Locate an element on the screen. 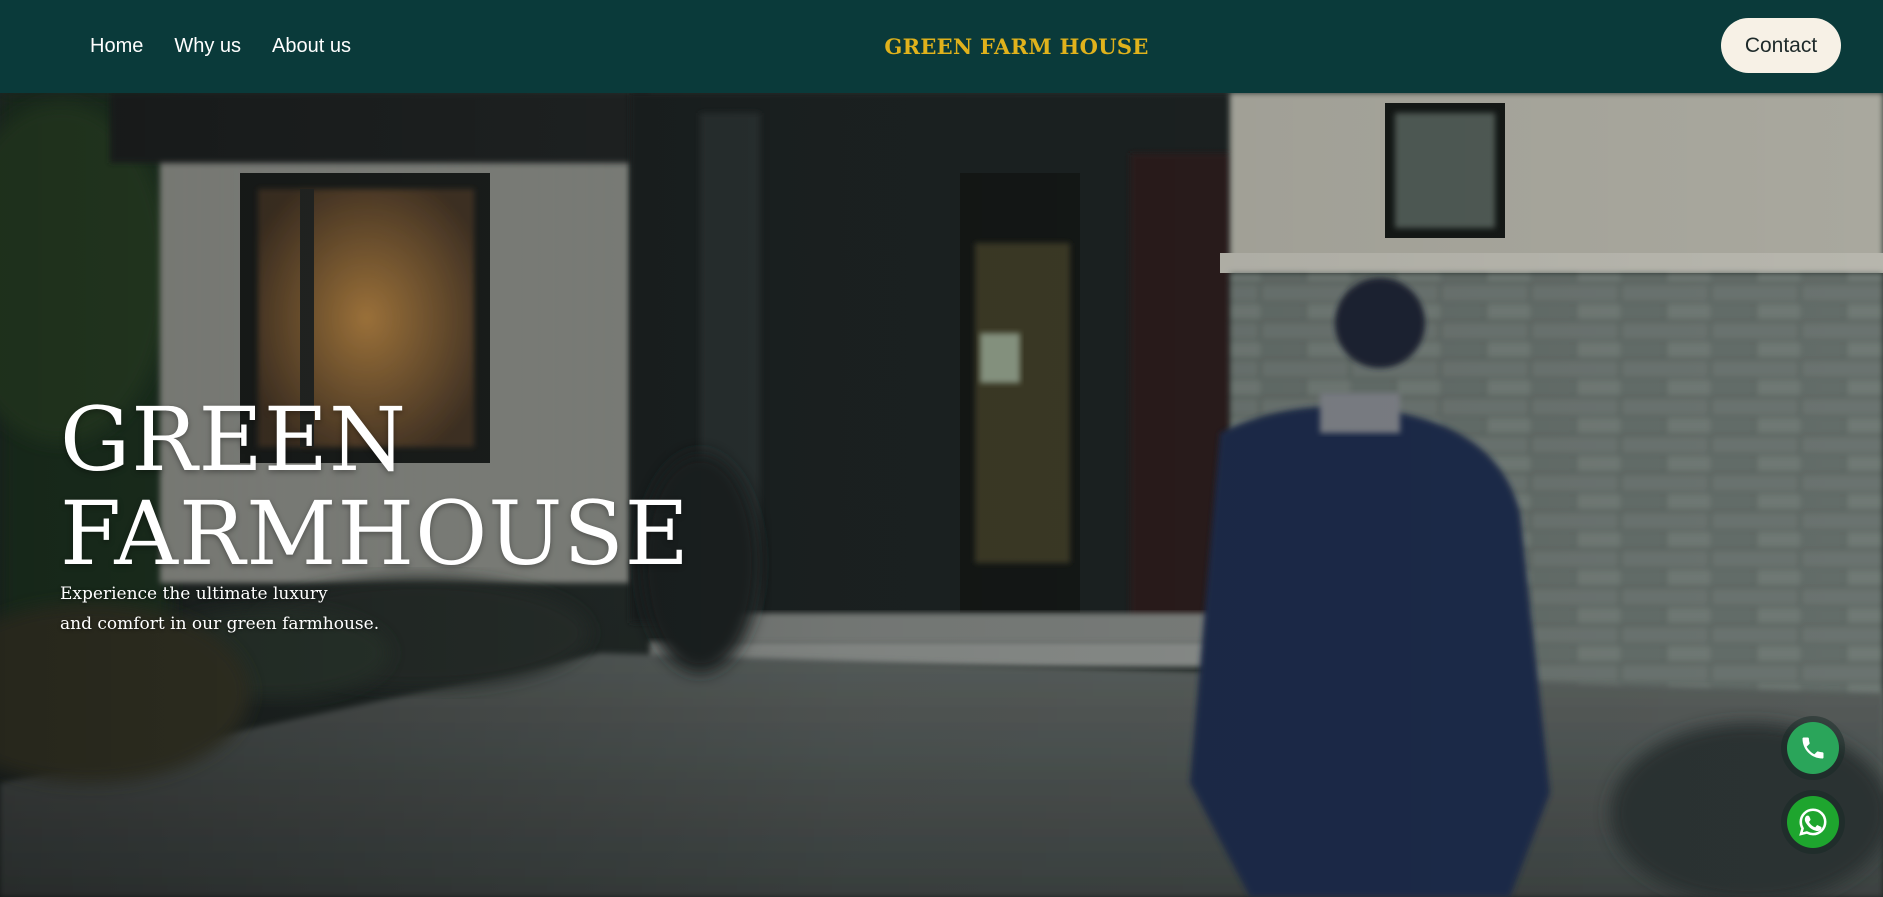  call-button is located at coordinates (1813, 748).